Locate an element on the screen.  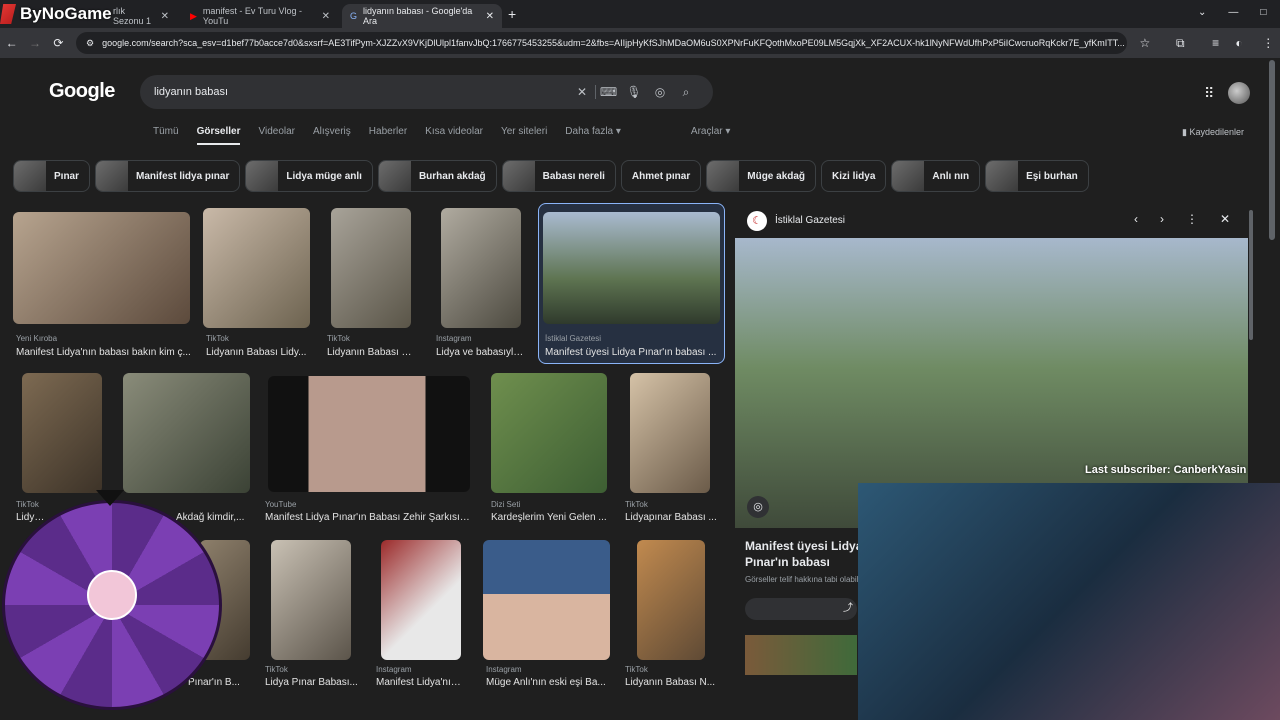
chip: Eşi burhan is located at coordinates (1037, 176).